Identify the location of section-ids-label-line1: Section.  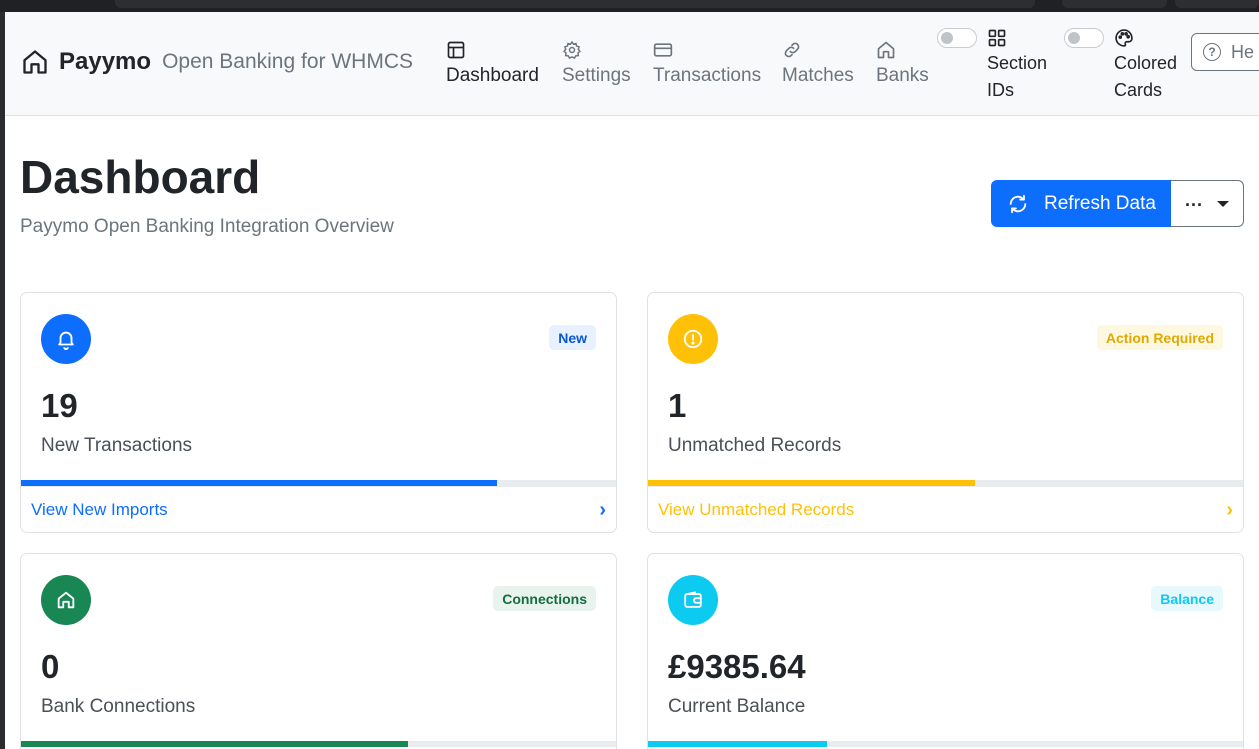
(1017, 63).